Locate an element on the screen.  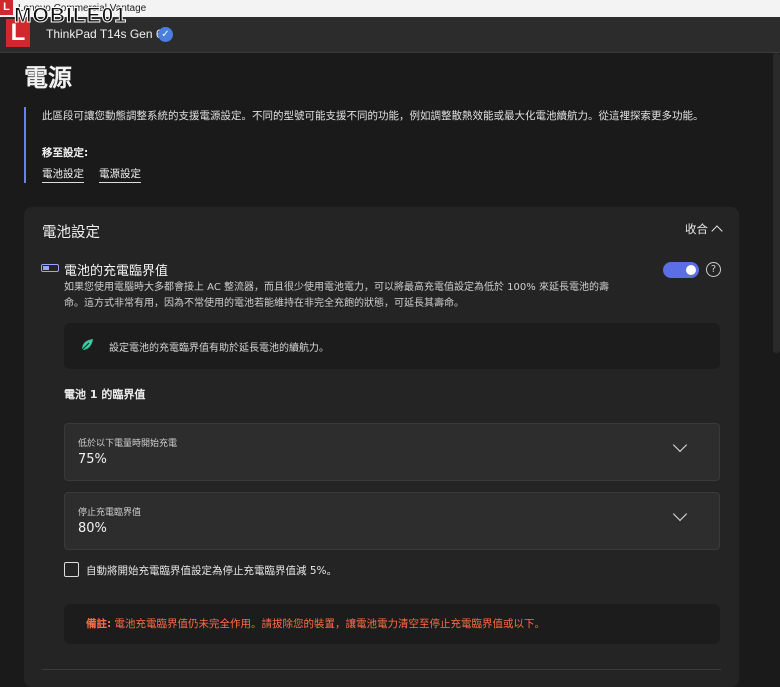
watermark-text: MOBILE01 is located at coordinates (70, 16).